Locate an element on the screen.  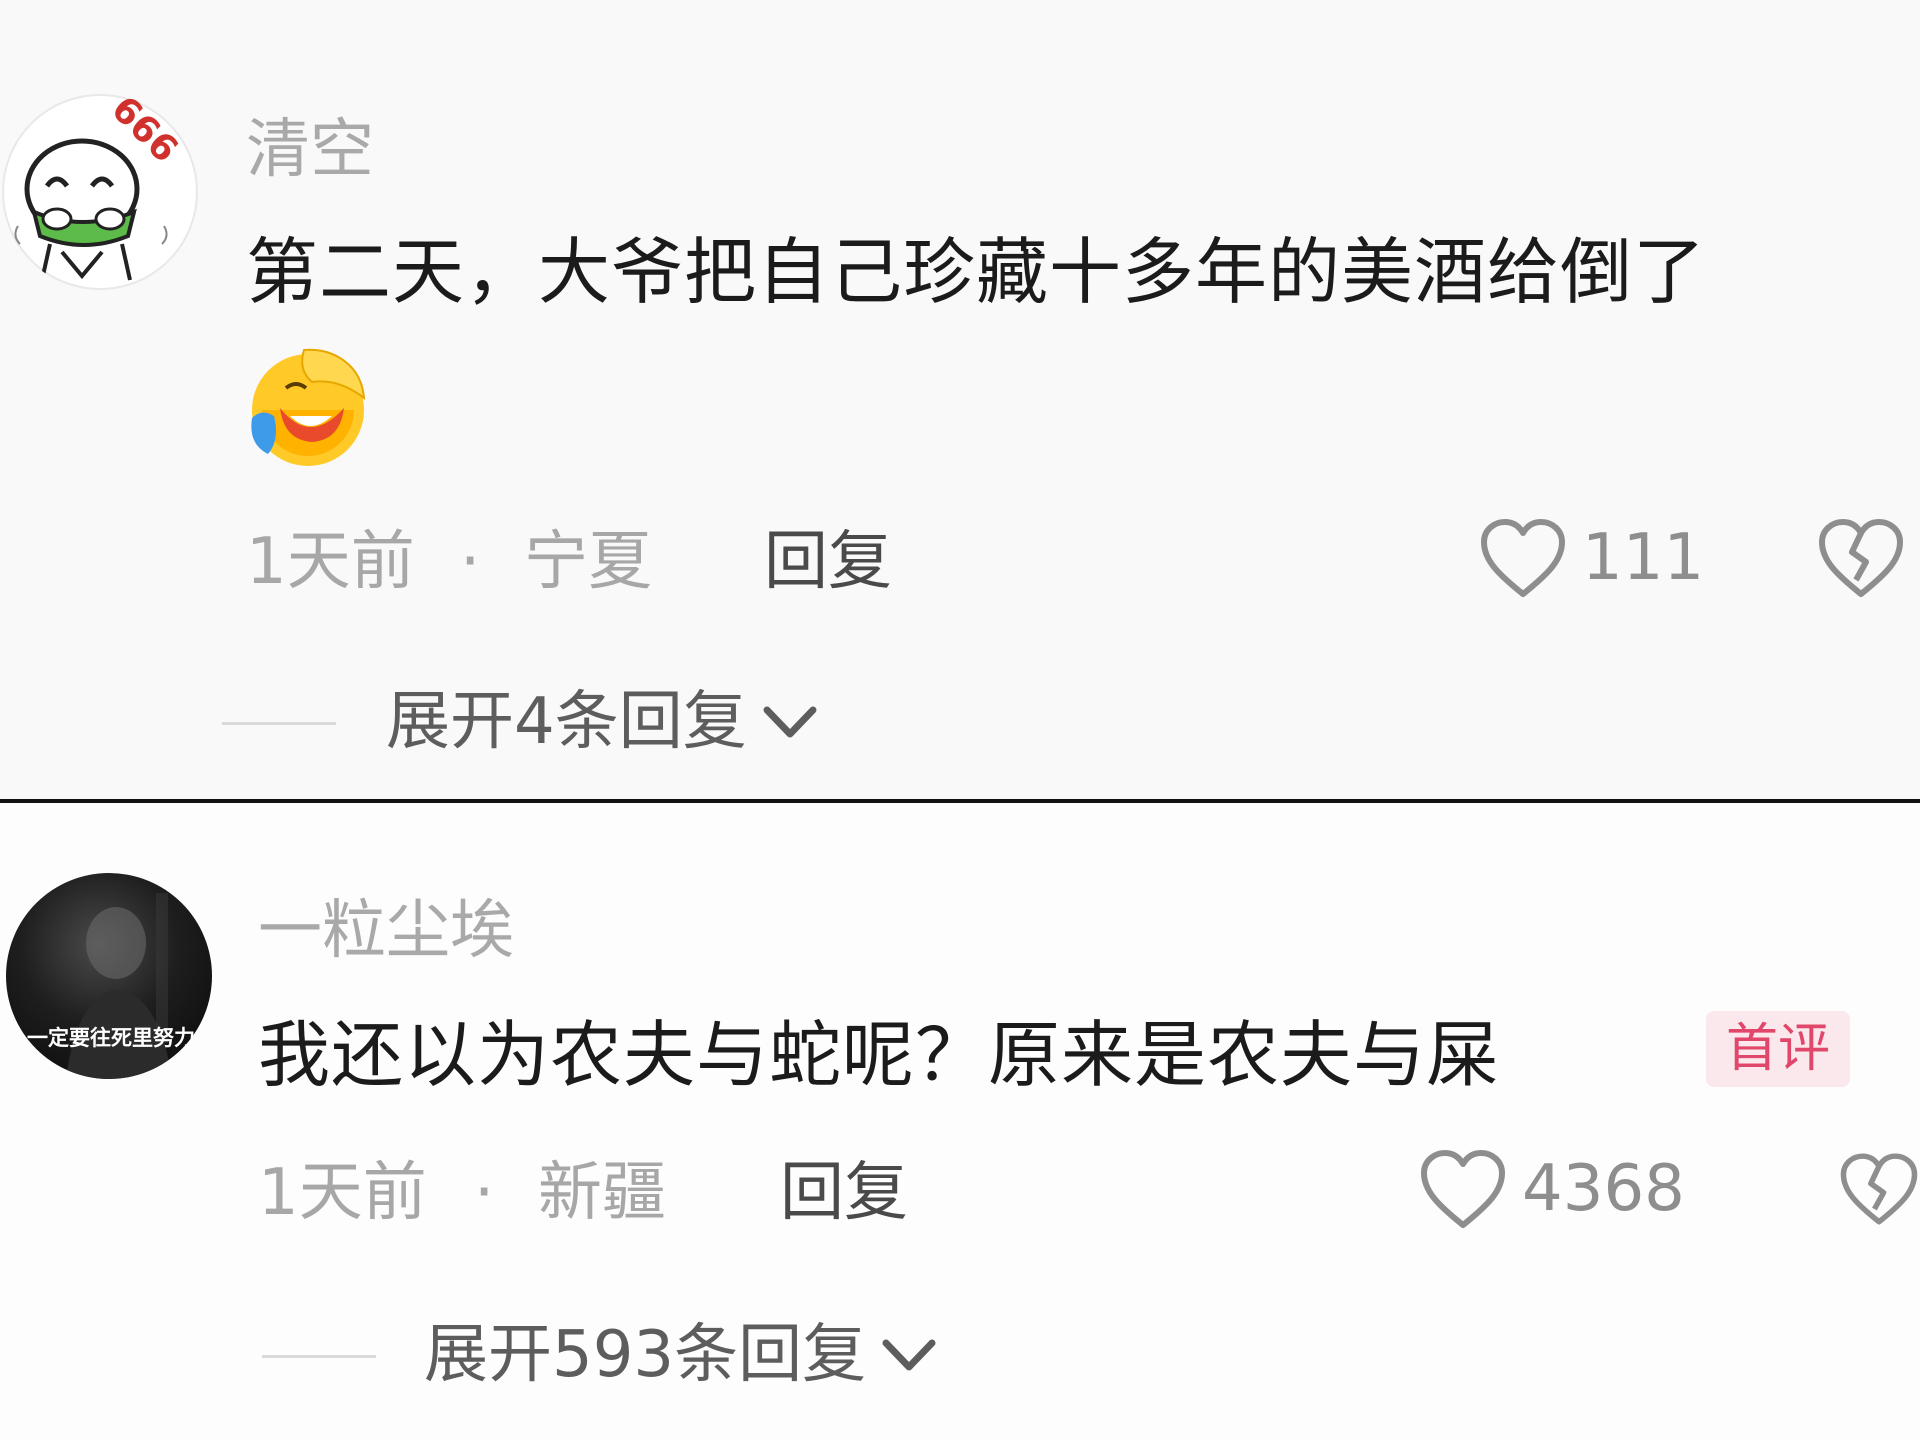
comment-location: 新疆 is located at coordinates (602, 1193).